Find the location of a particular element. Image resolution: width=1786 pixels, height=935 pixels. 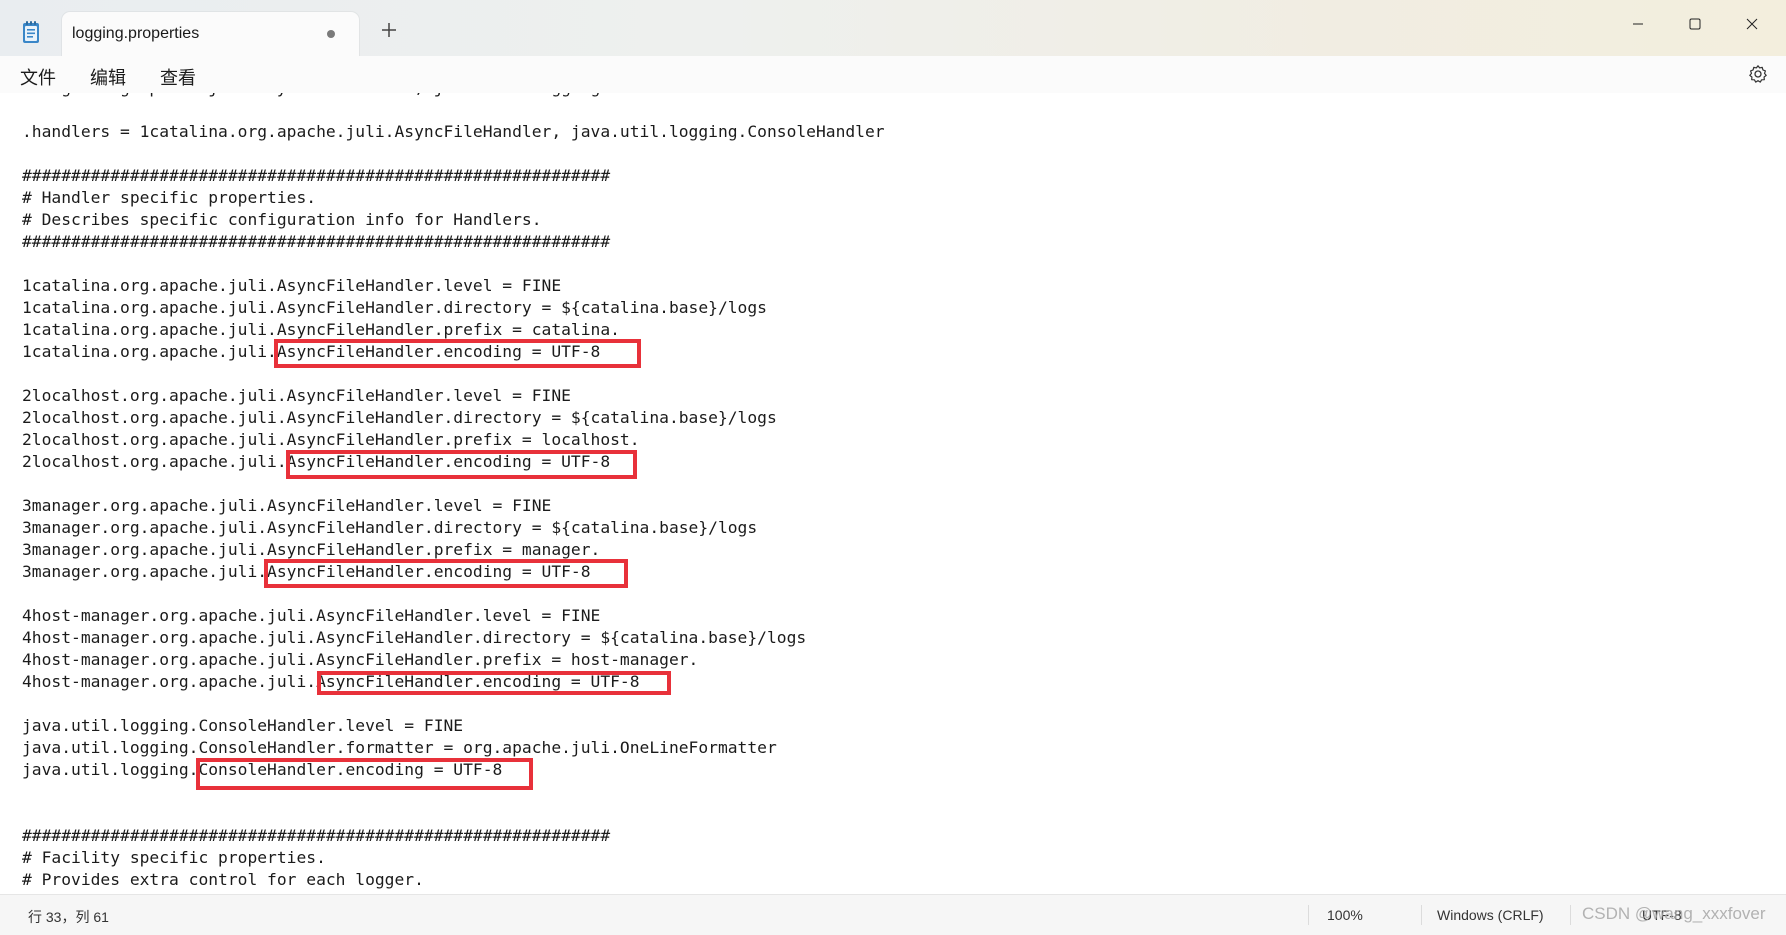

menu-file: 文件 is located at coordinates (38, 77).